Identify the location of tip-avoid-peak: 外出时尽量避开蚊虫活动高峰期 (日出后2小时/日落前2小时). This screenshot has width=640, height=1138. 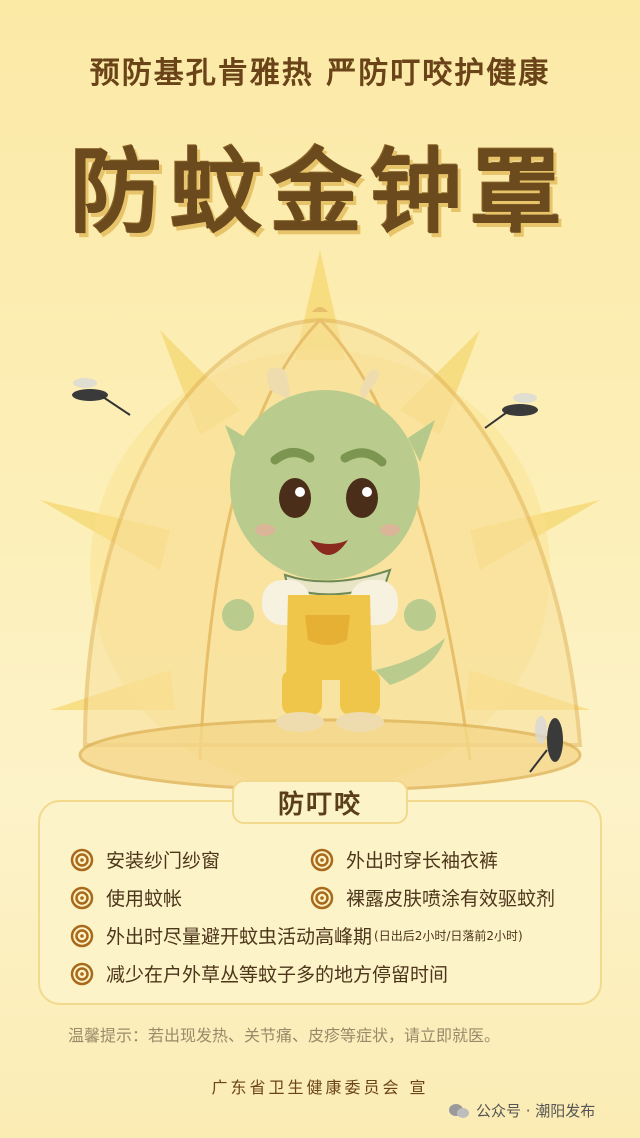
(296, 935).